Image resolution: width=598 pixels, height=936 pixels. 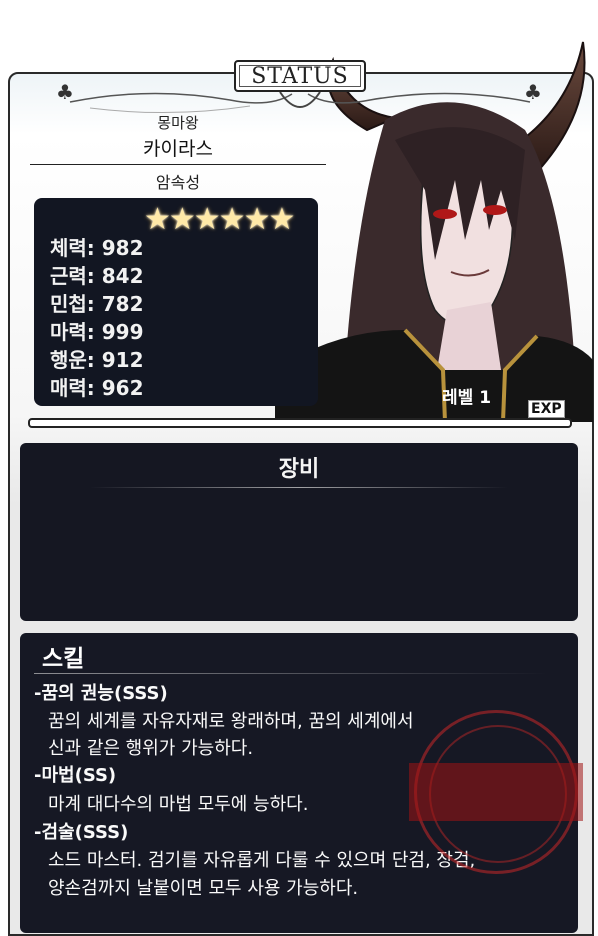 What do you see at coordinates (97, 276) in the screenshot?
I see `stat-strength: 근력: 842` at bounding box center [97, 276].